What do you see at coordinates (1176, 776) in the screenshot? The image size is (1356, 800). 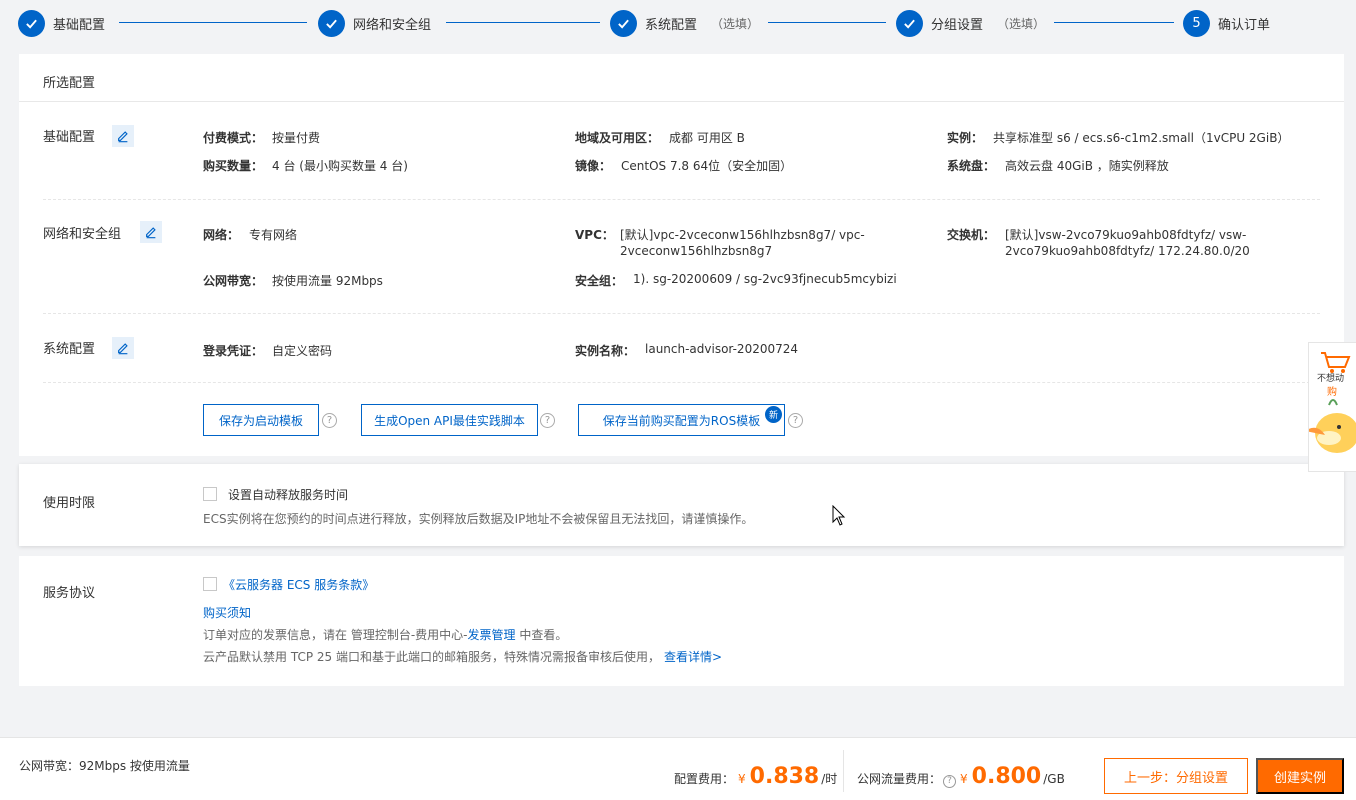 I see `previous-step-button: 上一步：分组设置` at bounding box center [1176, 776].